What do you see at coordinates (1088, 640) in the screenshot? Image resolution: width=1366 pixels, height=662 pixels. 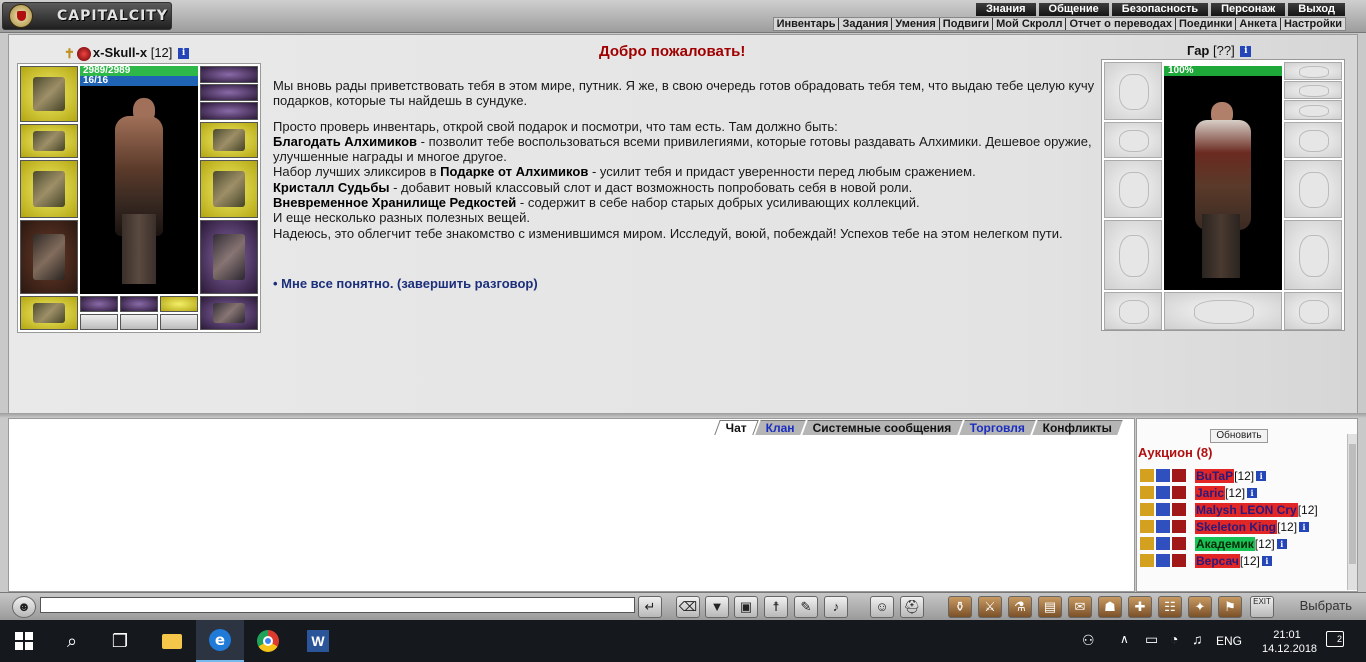 I see `people-icon: ⚇` at bounding box center [1088, 640].